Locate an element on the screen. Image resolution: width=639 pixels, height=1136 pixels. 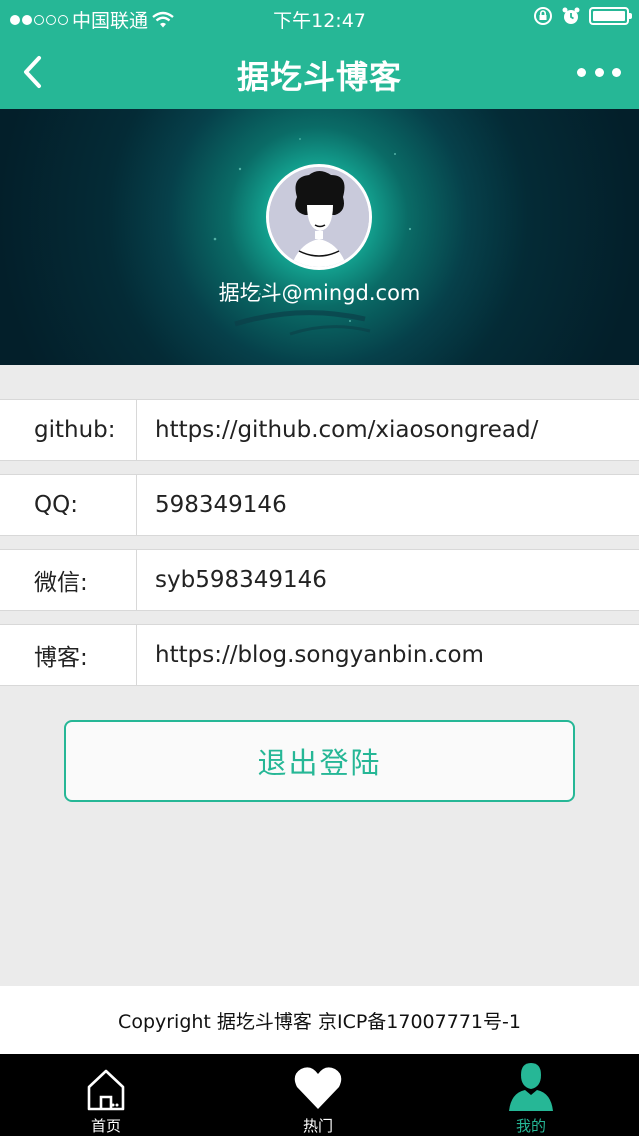
tab-home: 首页 is located at coordinates (106, 1095).